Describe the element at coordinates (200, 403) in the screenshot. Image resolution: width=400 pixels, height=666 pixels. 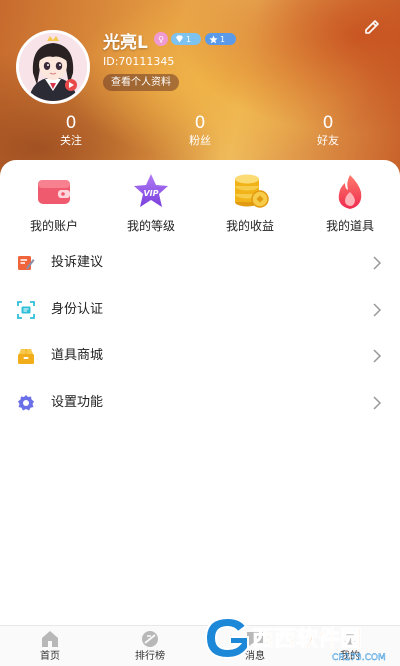
I see `menu-item-settings: 设置功能` at that location.